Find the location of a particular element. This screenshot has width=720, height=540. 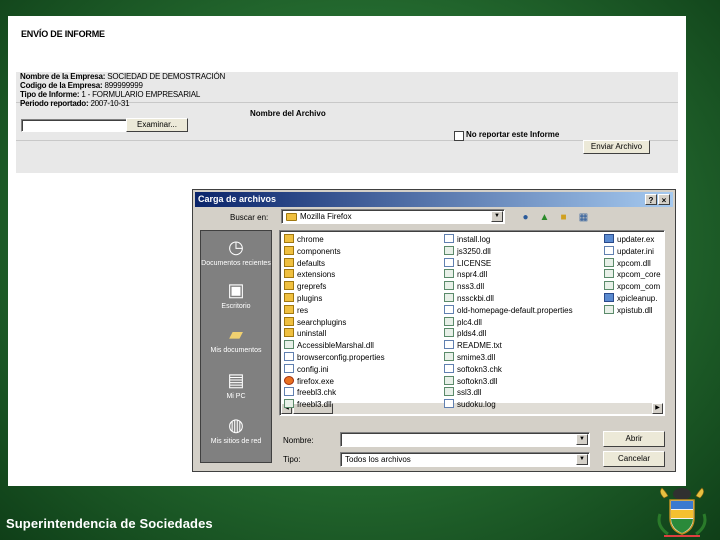

periodo-row: Periodo reportado: 2007-10-31 is located at coordinates (75, 103).